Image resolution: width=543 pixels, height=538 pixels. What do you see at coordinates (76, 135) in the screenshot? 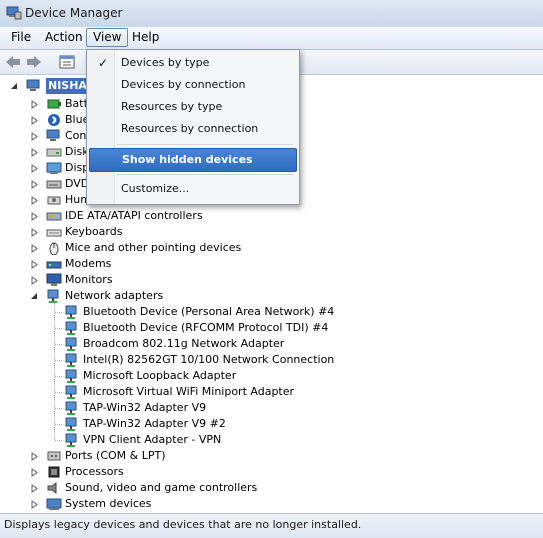
I see `row-label: Con` at bounding box center [76, 135].